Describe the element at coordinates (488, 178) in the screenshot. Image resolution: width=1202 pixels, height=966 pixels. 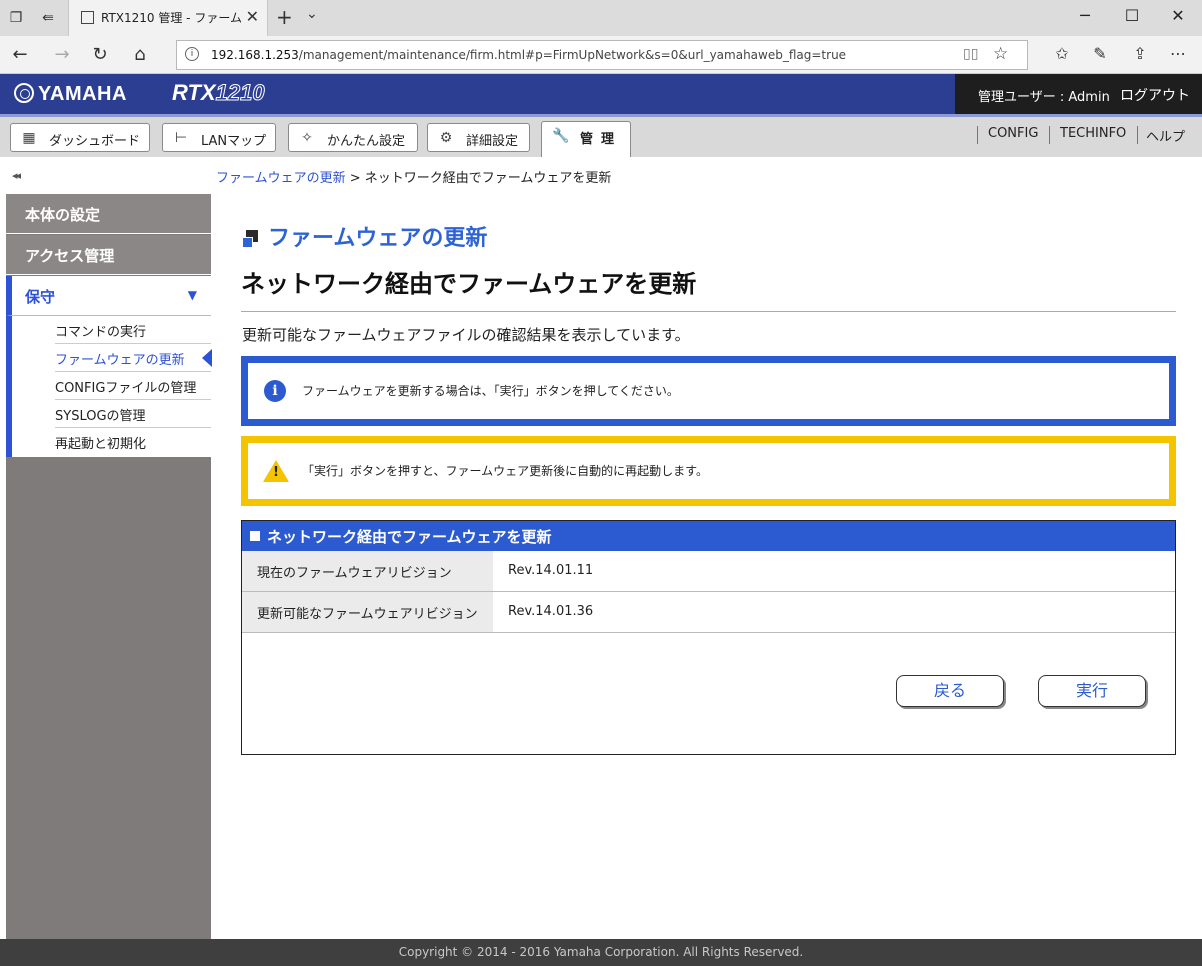
I see `breadcrumb-current: ネットワーク経由でファームウェアを更新` at that location.